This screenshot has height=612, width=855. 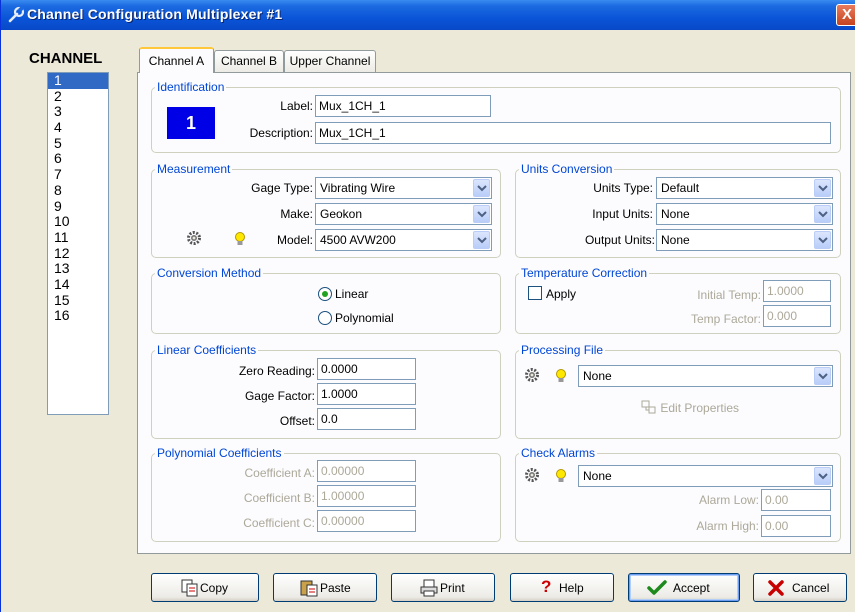 I want to click on gage-factor-field: 1.0000, so click(x=366, y=394).